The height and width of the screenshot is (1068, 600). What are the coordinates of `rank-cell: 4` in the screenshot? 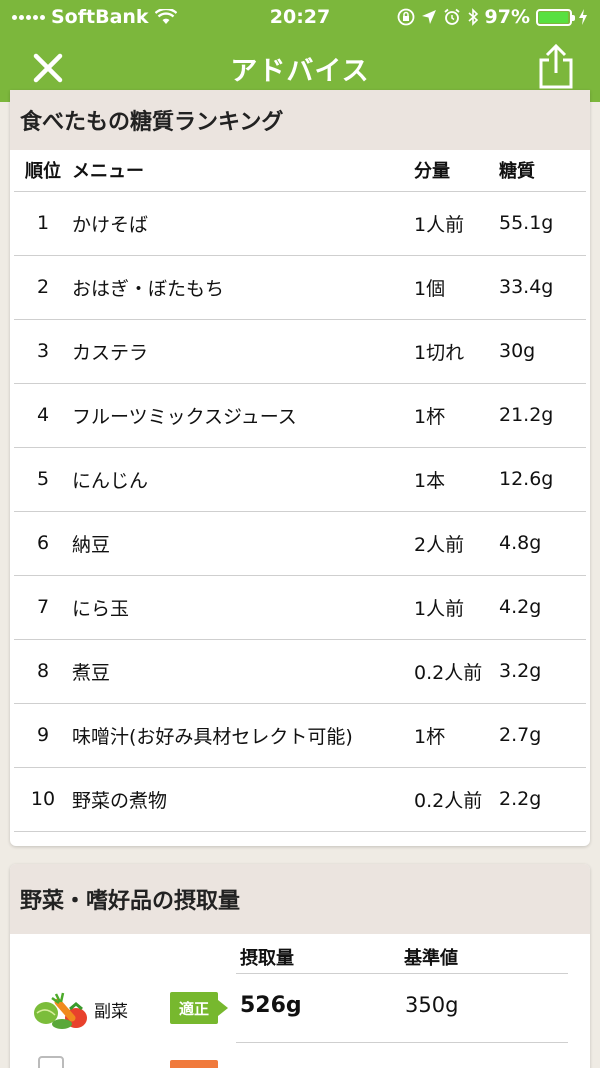 It's located at (43, 415).